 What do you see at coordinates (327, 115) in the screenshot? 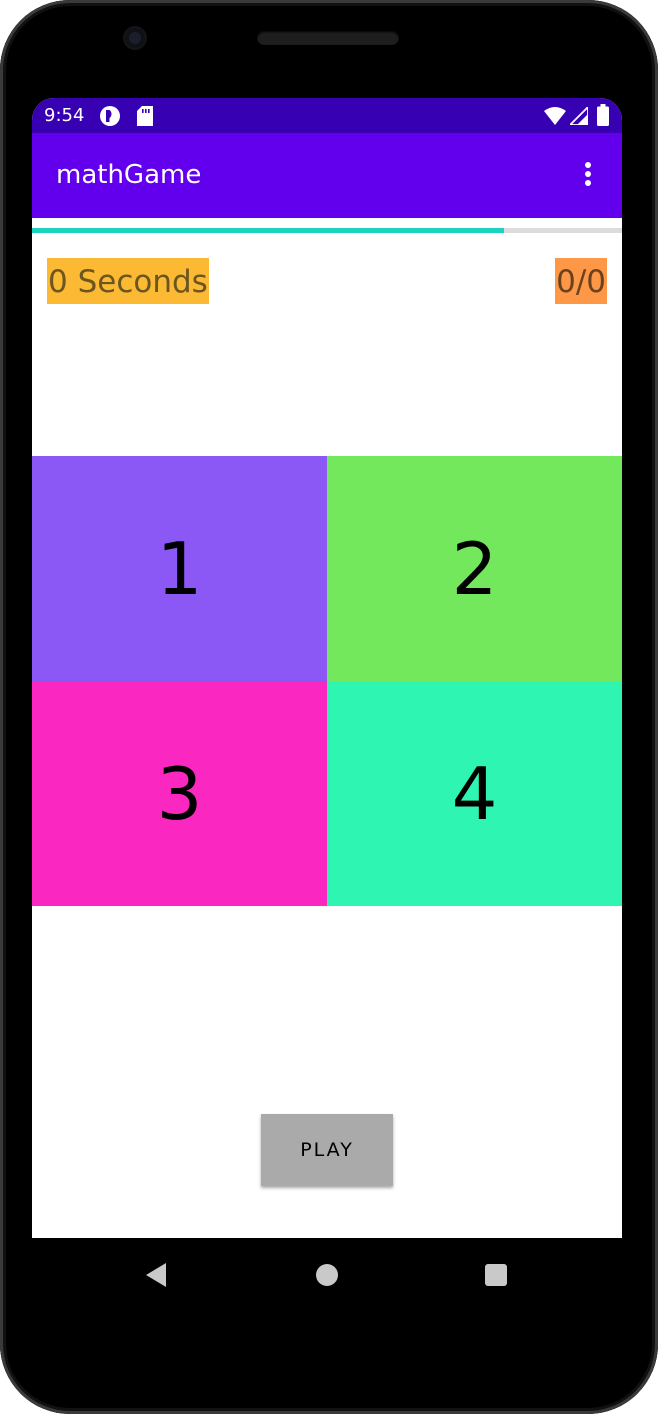
I see `status-bar: 9:54` at bounding box center [327, 115].